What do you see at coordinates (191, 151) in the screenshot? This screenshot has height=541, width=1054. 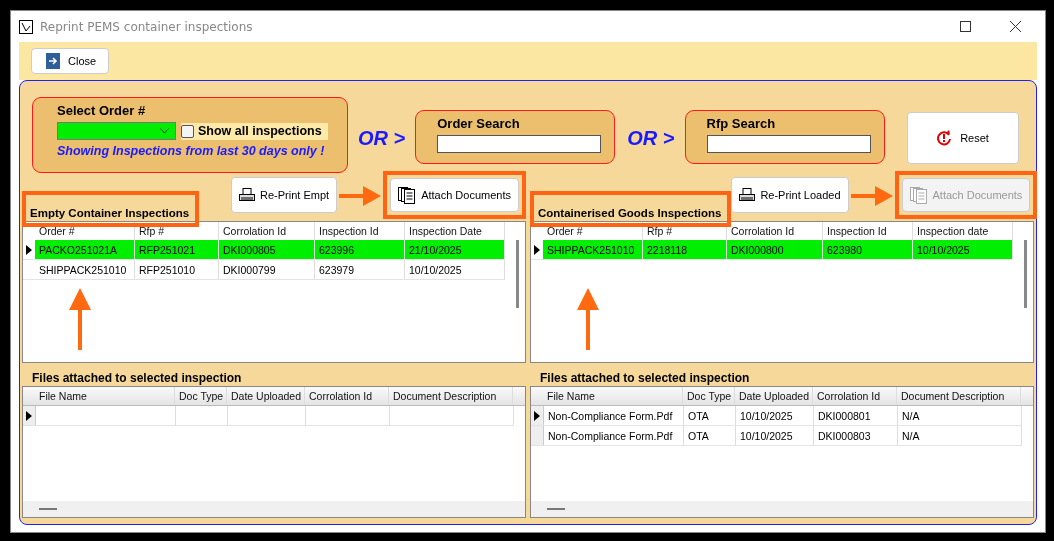 I see `notice-text: Showing Inspections from last 30 days only !` at bounding box center [191, 151].